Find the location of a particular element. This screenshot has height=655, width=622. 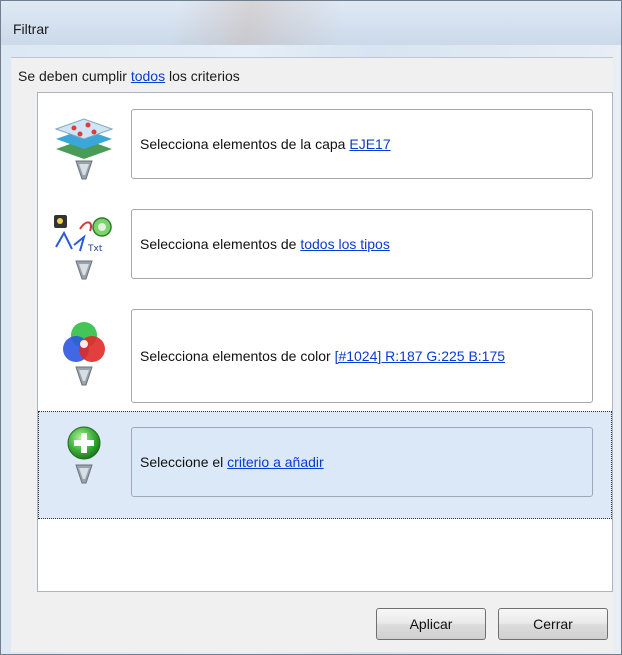

window-title: Filtrar is located at coordinates (31, 29).